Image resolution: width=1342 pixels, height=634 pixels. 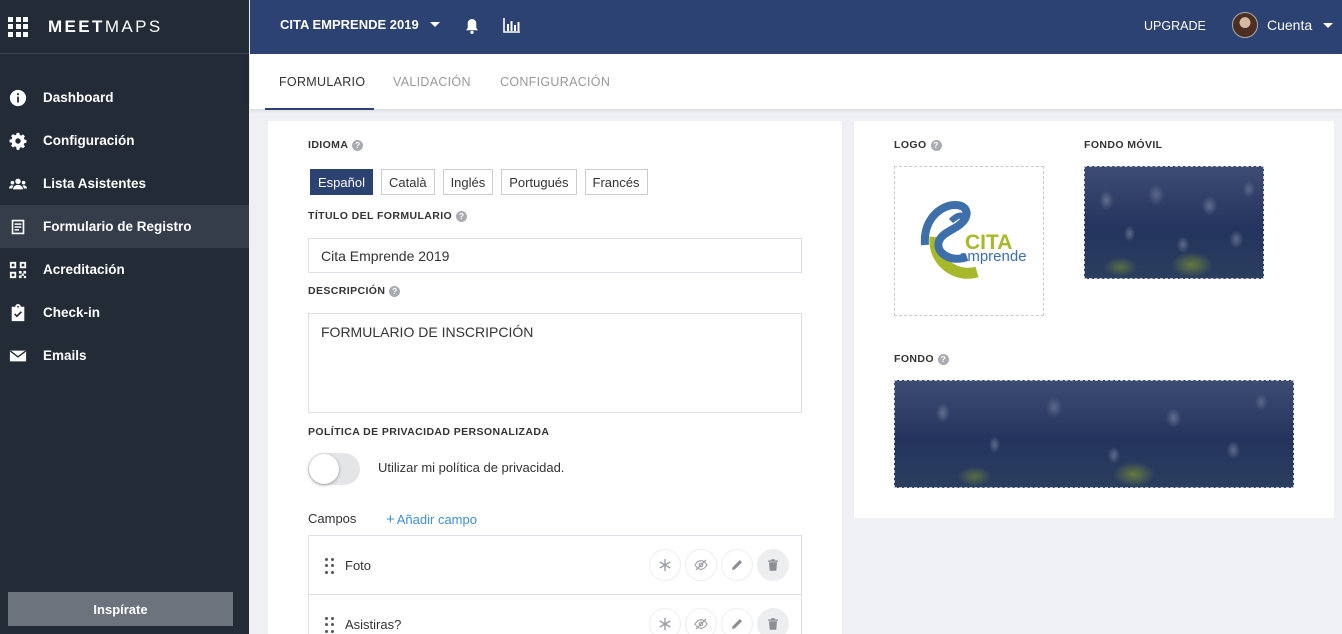 I want to click on toggle-knob, so click(x=324, y=469).